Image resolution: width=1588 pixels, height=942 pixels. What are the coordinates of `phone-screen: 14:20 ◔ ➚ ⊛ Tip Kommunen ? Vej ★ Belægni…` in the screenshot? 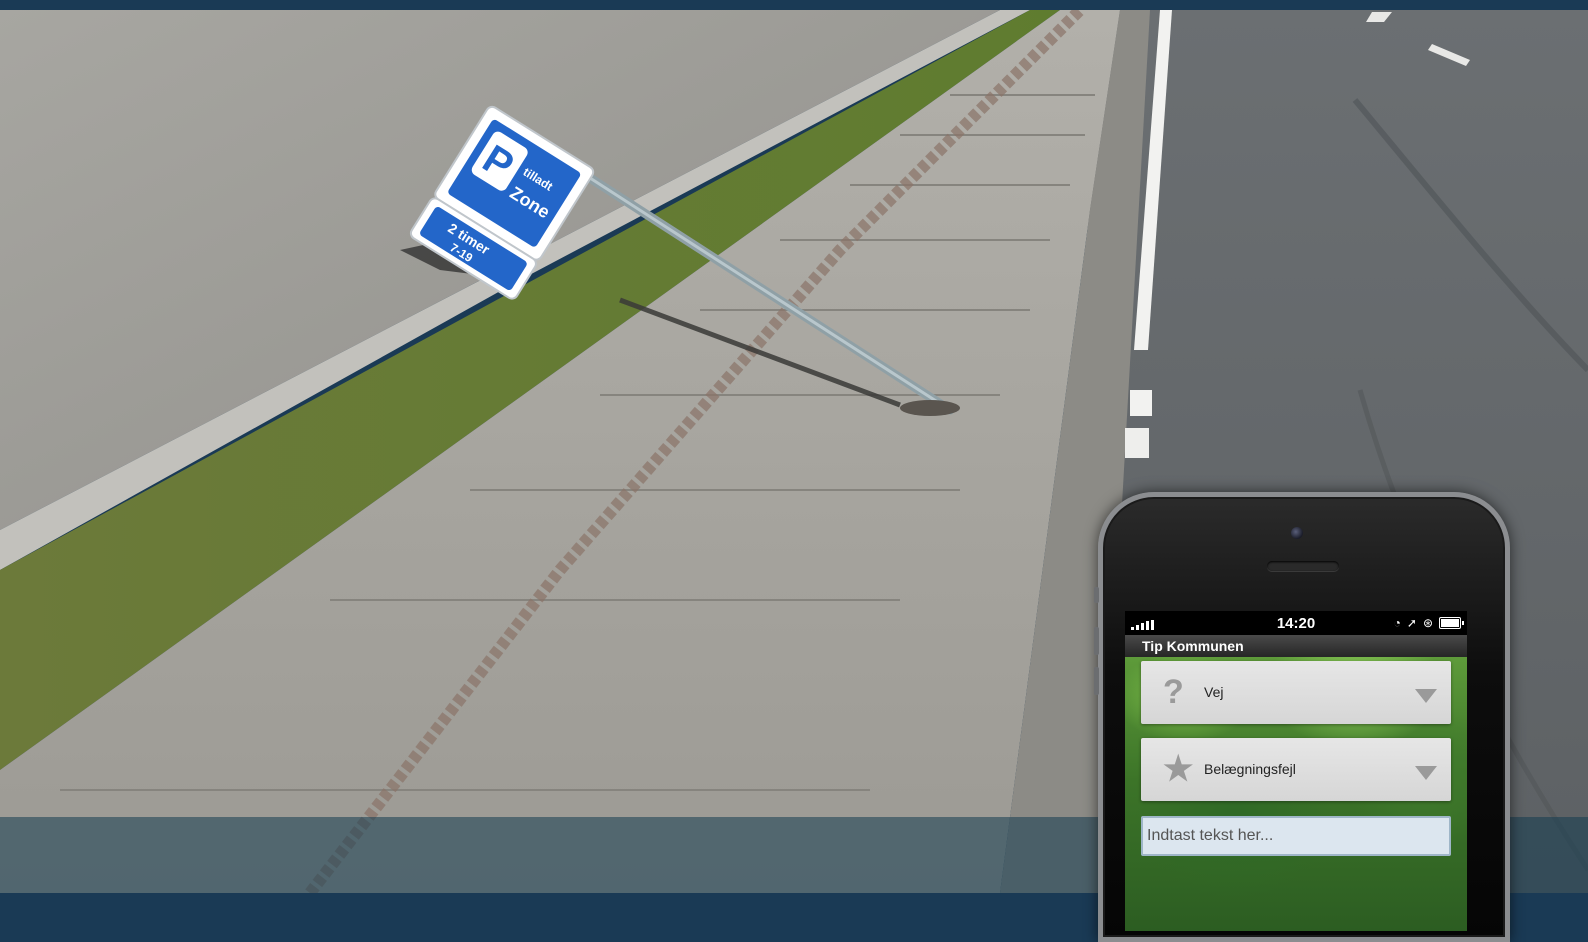 It's located at (1296, 771).